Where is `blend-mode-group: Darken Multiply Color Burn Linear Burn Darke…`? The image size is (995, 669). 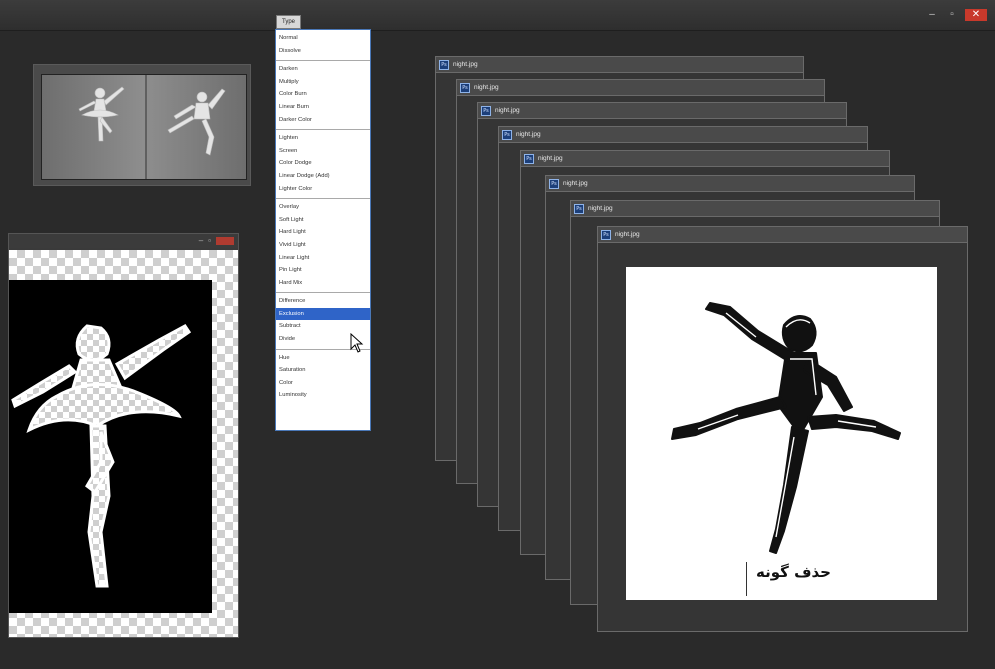
blend-mode-group: Darken Multiply Color Burn Linear Burn Darke… is located at coordinates (323, 96).